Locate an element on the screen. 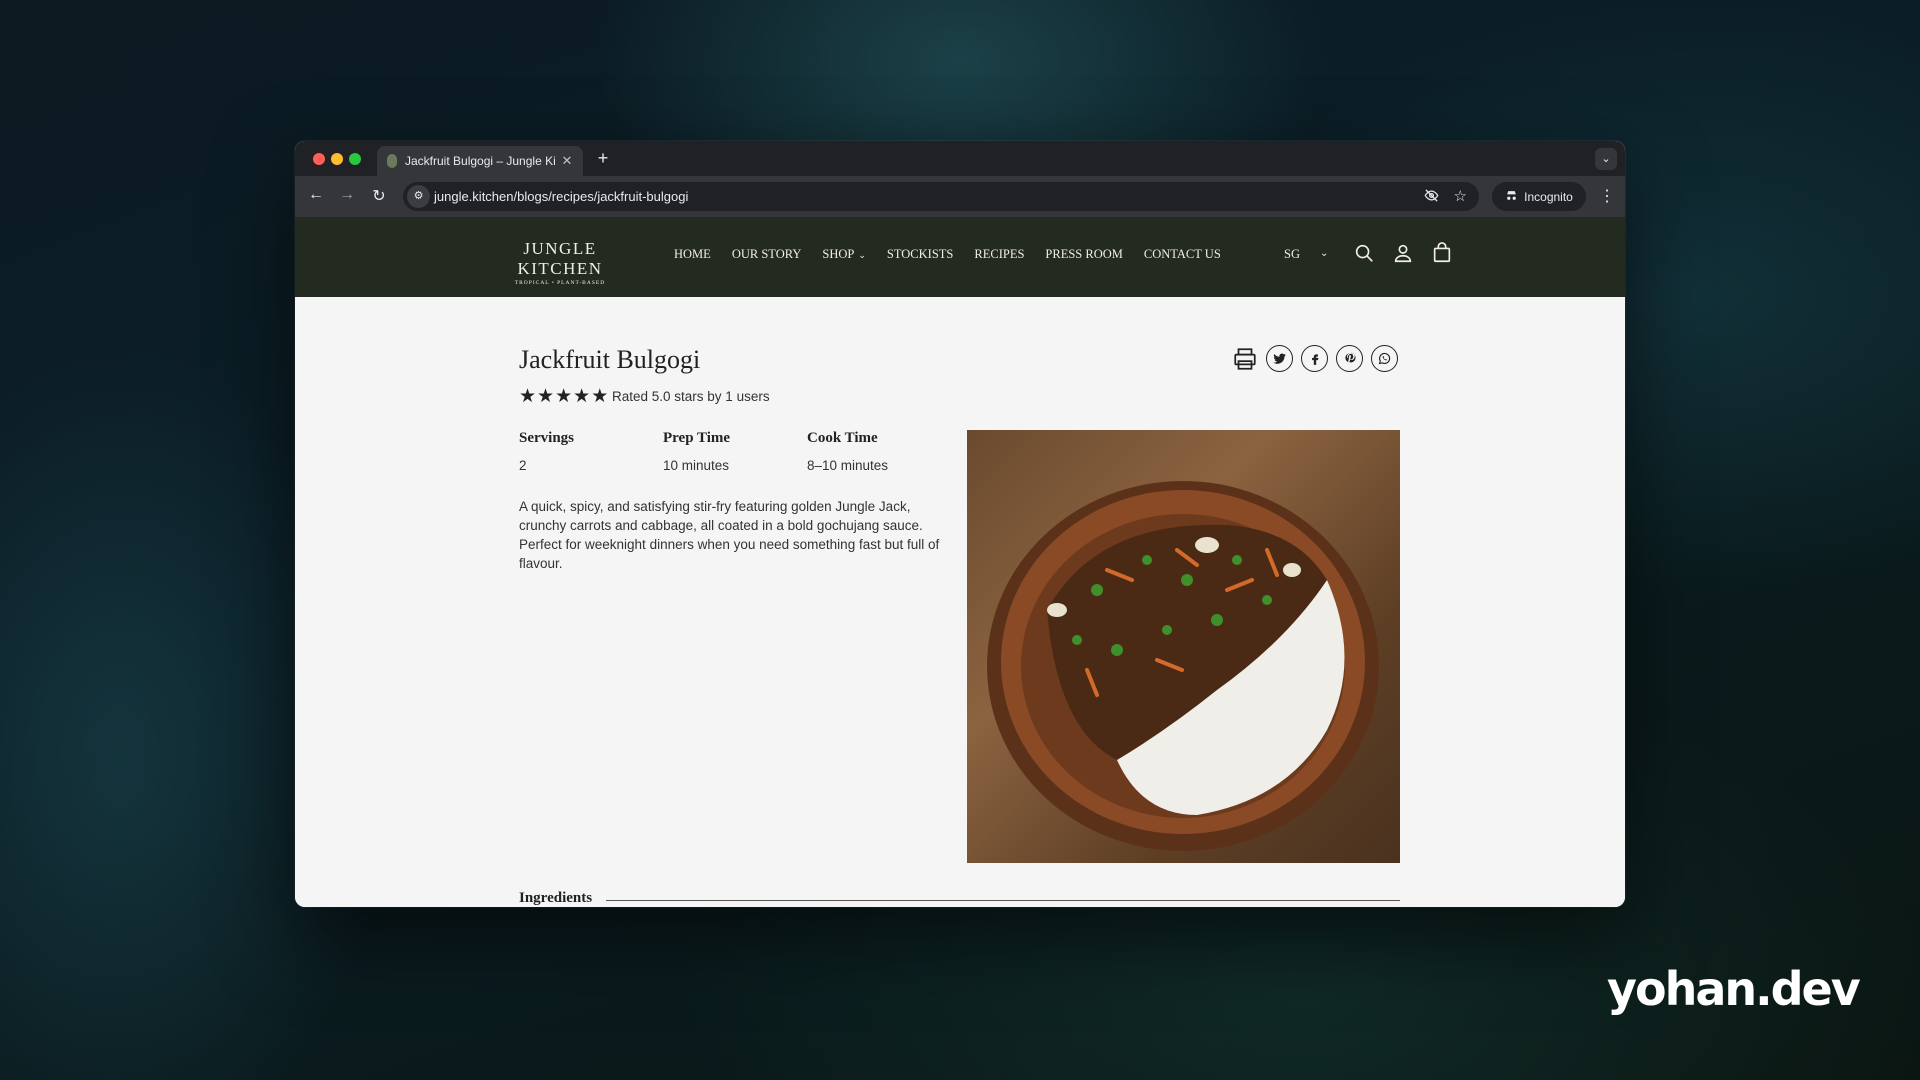 The height and width of the screenshot is (1080, 1920). ingredients-label: Ingredients is located at coordinates (556, 898).